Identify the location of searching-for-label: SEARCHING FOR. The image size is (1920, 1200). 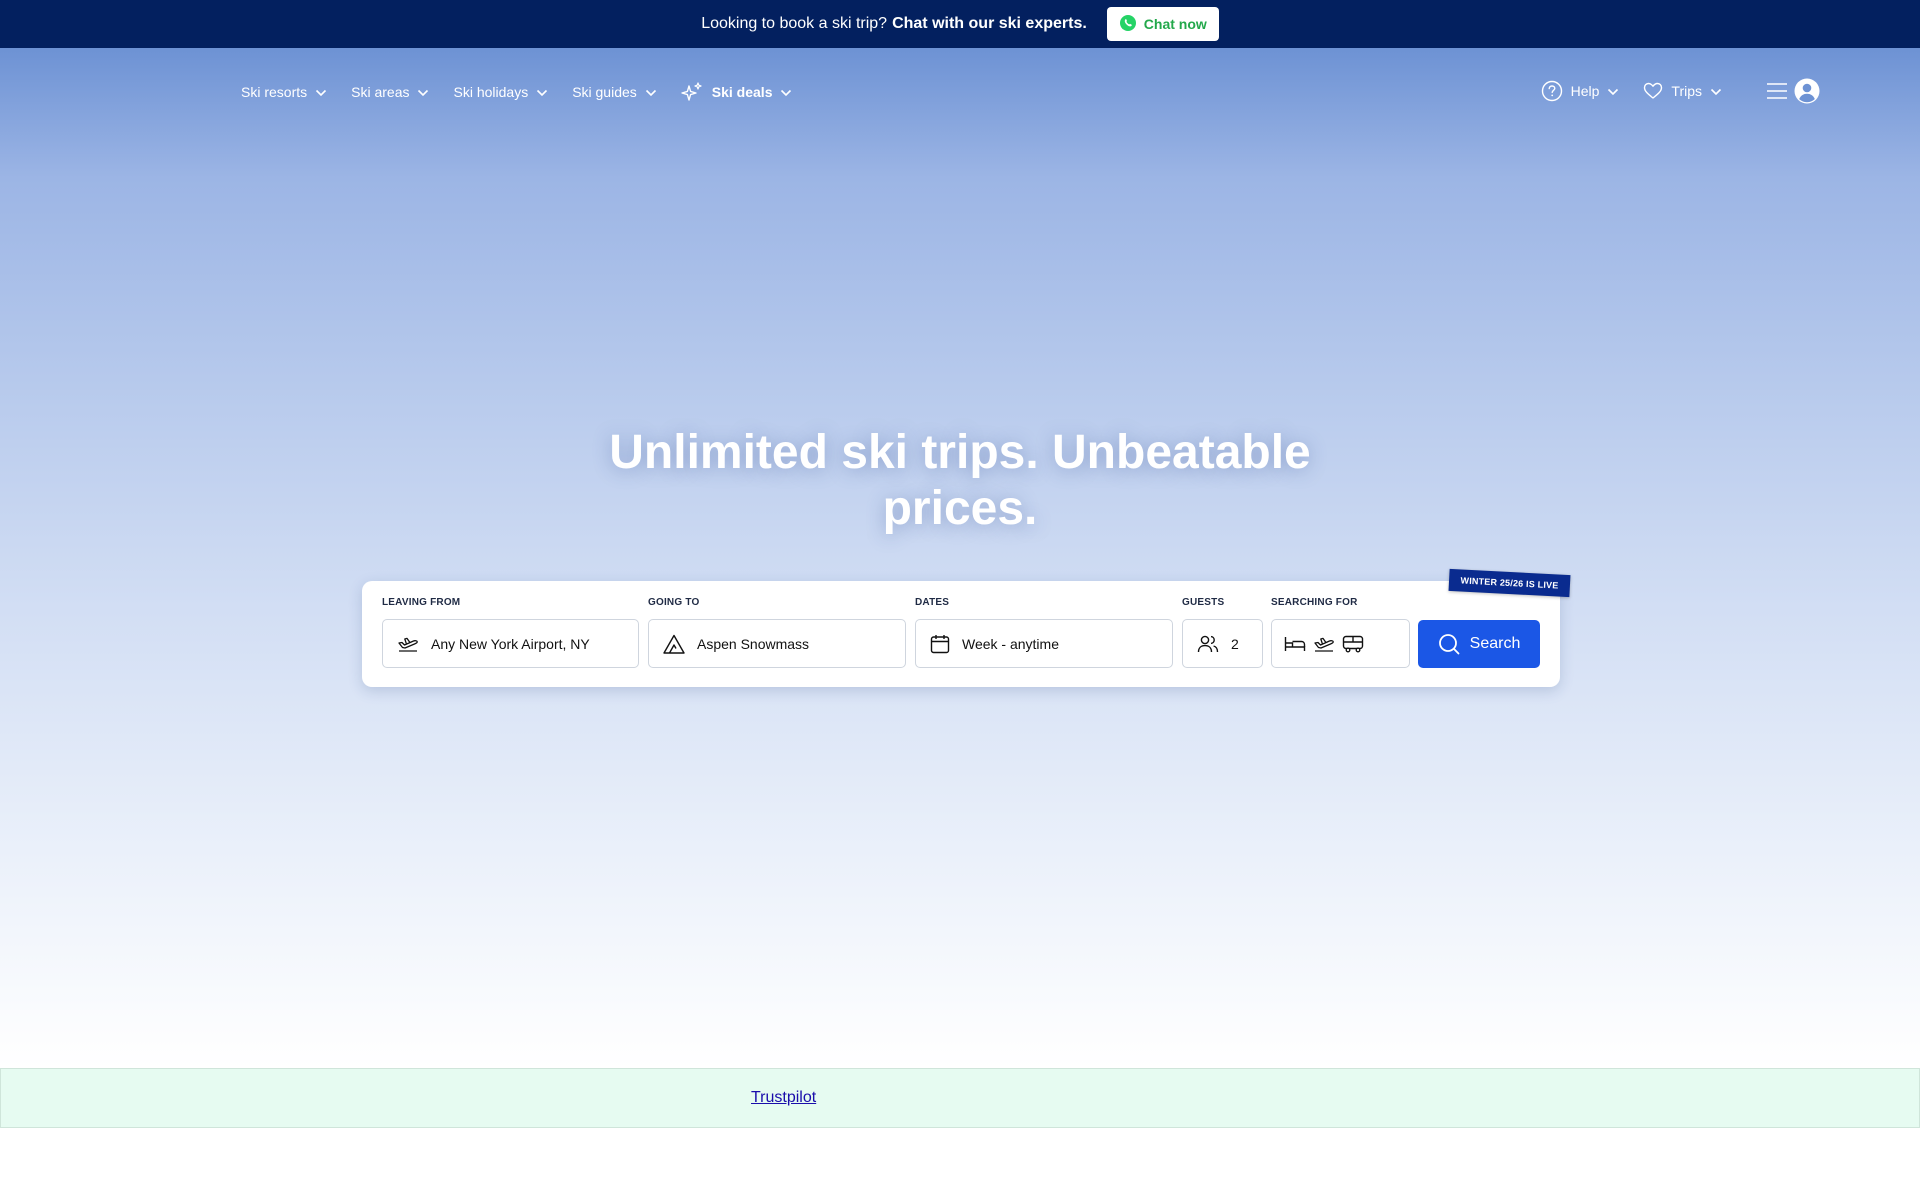
(1314, 602).